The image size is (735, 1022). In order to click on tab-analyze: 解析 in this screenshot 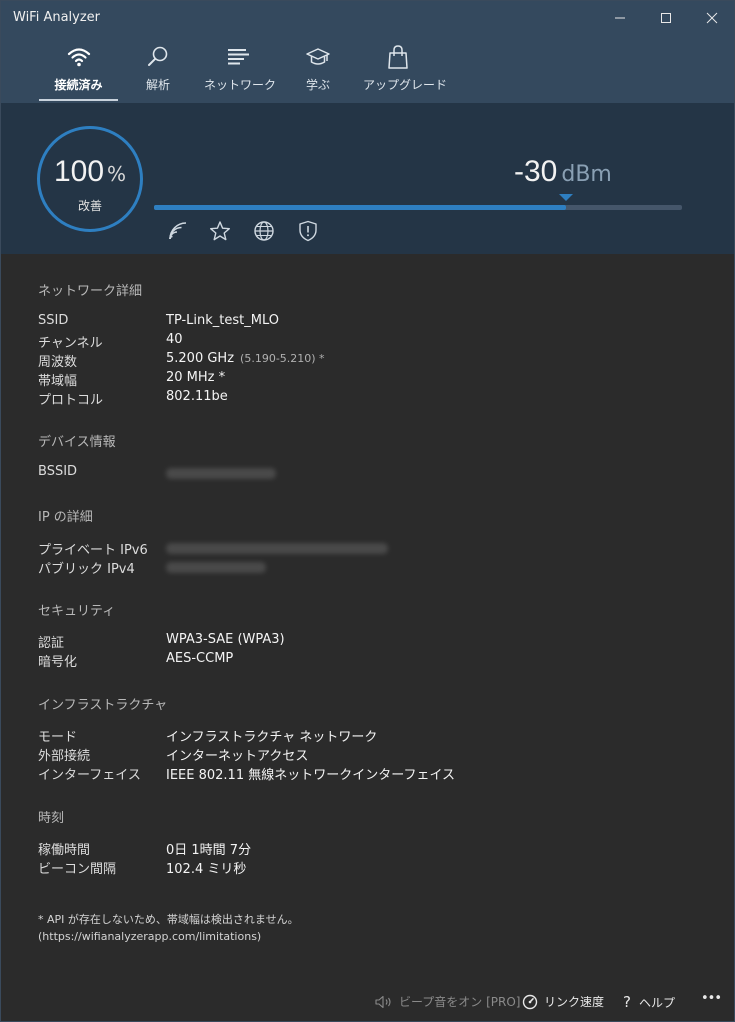, I will do `click(158, 68)`.